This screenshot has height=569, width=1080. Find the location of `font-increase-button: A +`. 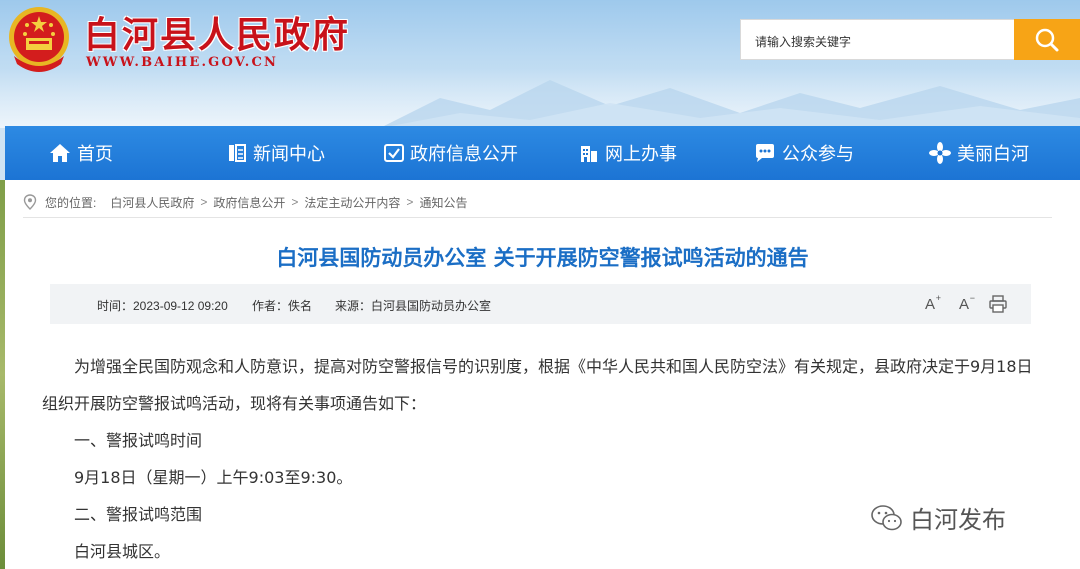

font-increase-button: A + is located at coordinates (930, 304).